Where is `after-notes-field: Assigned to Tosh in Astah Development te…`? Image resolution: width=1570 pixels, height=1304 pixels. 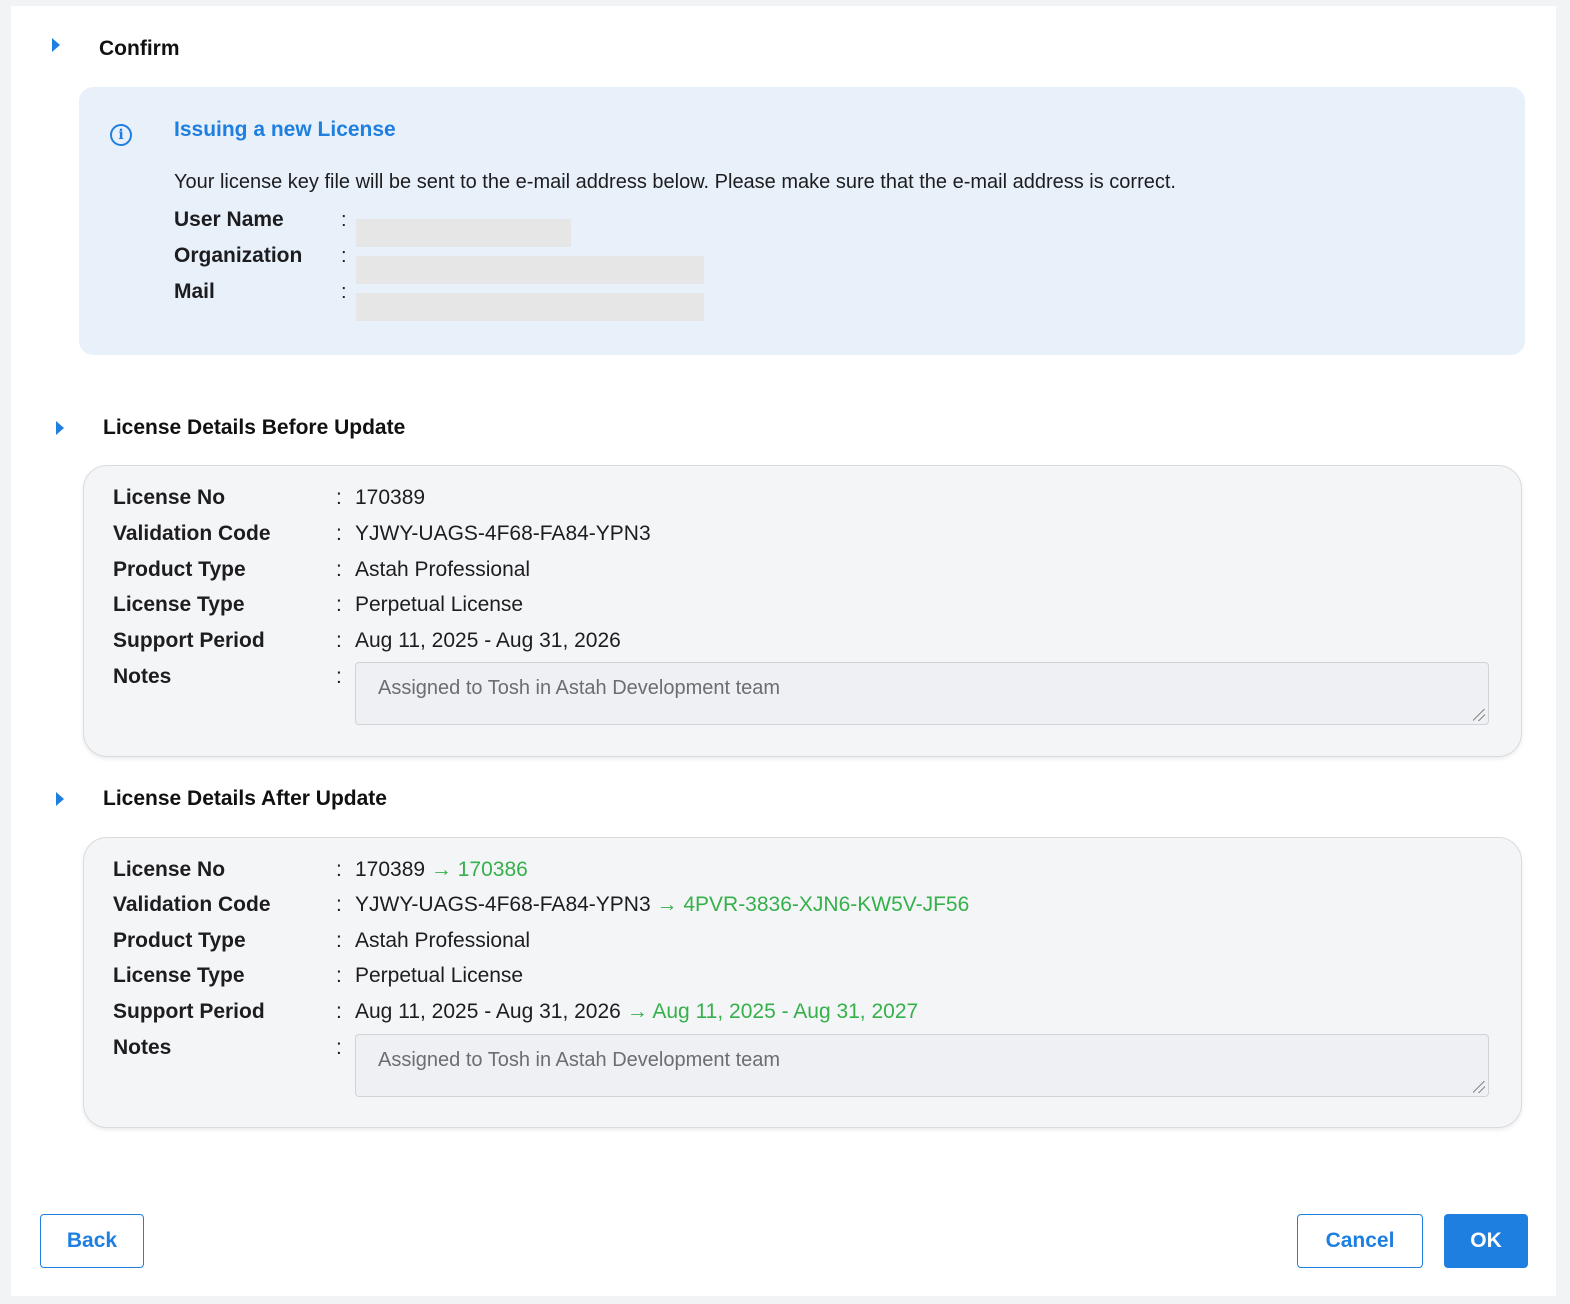
after-notes-field: Assigned to Tosh in Astah Development te… is located at coordinates (922, 1065).